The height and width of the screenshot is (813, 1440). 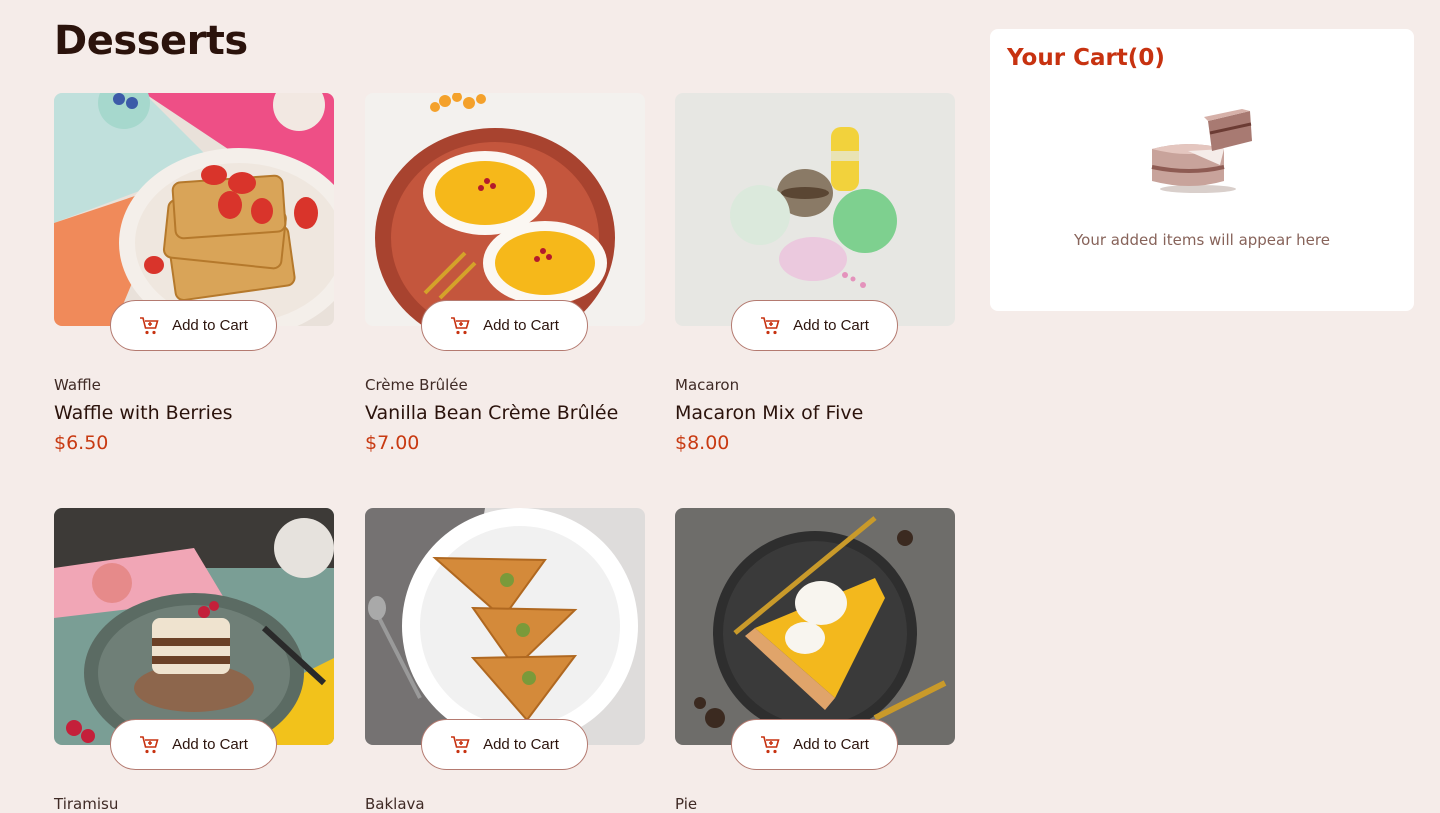 What do you see at coordinates (77, 385) in the screenshot?
I see `product-category: Waffle` at bounding box center [77, 385].